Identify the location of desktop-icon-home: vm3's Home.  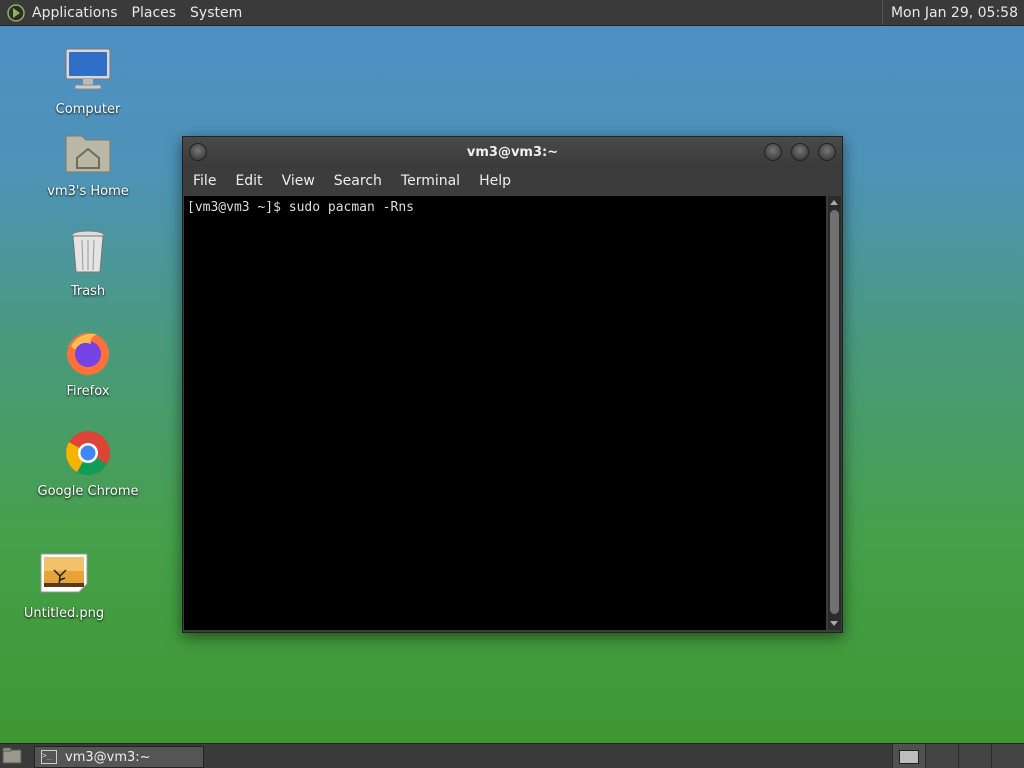
(88, 164).